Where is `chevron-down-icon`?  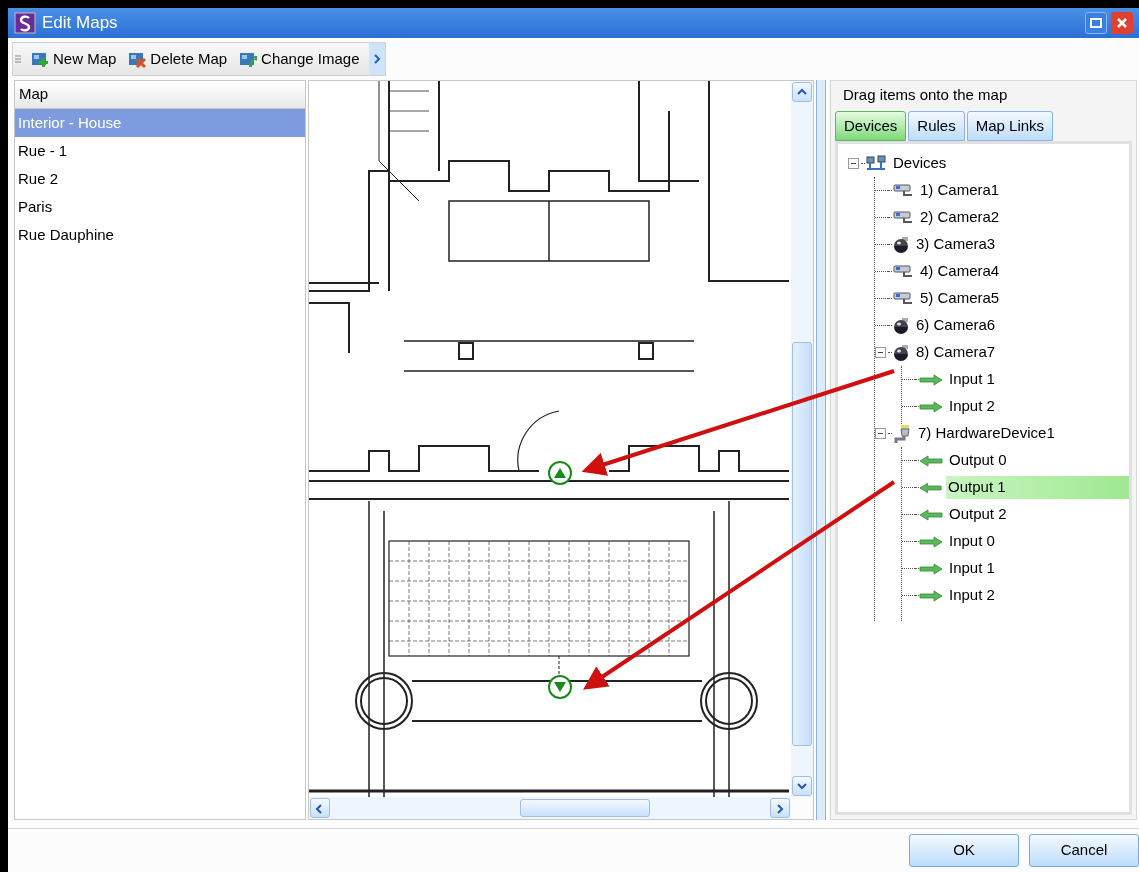
chevron-down-icon is located at coordinates (802, 786).